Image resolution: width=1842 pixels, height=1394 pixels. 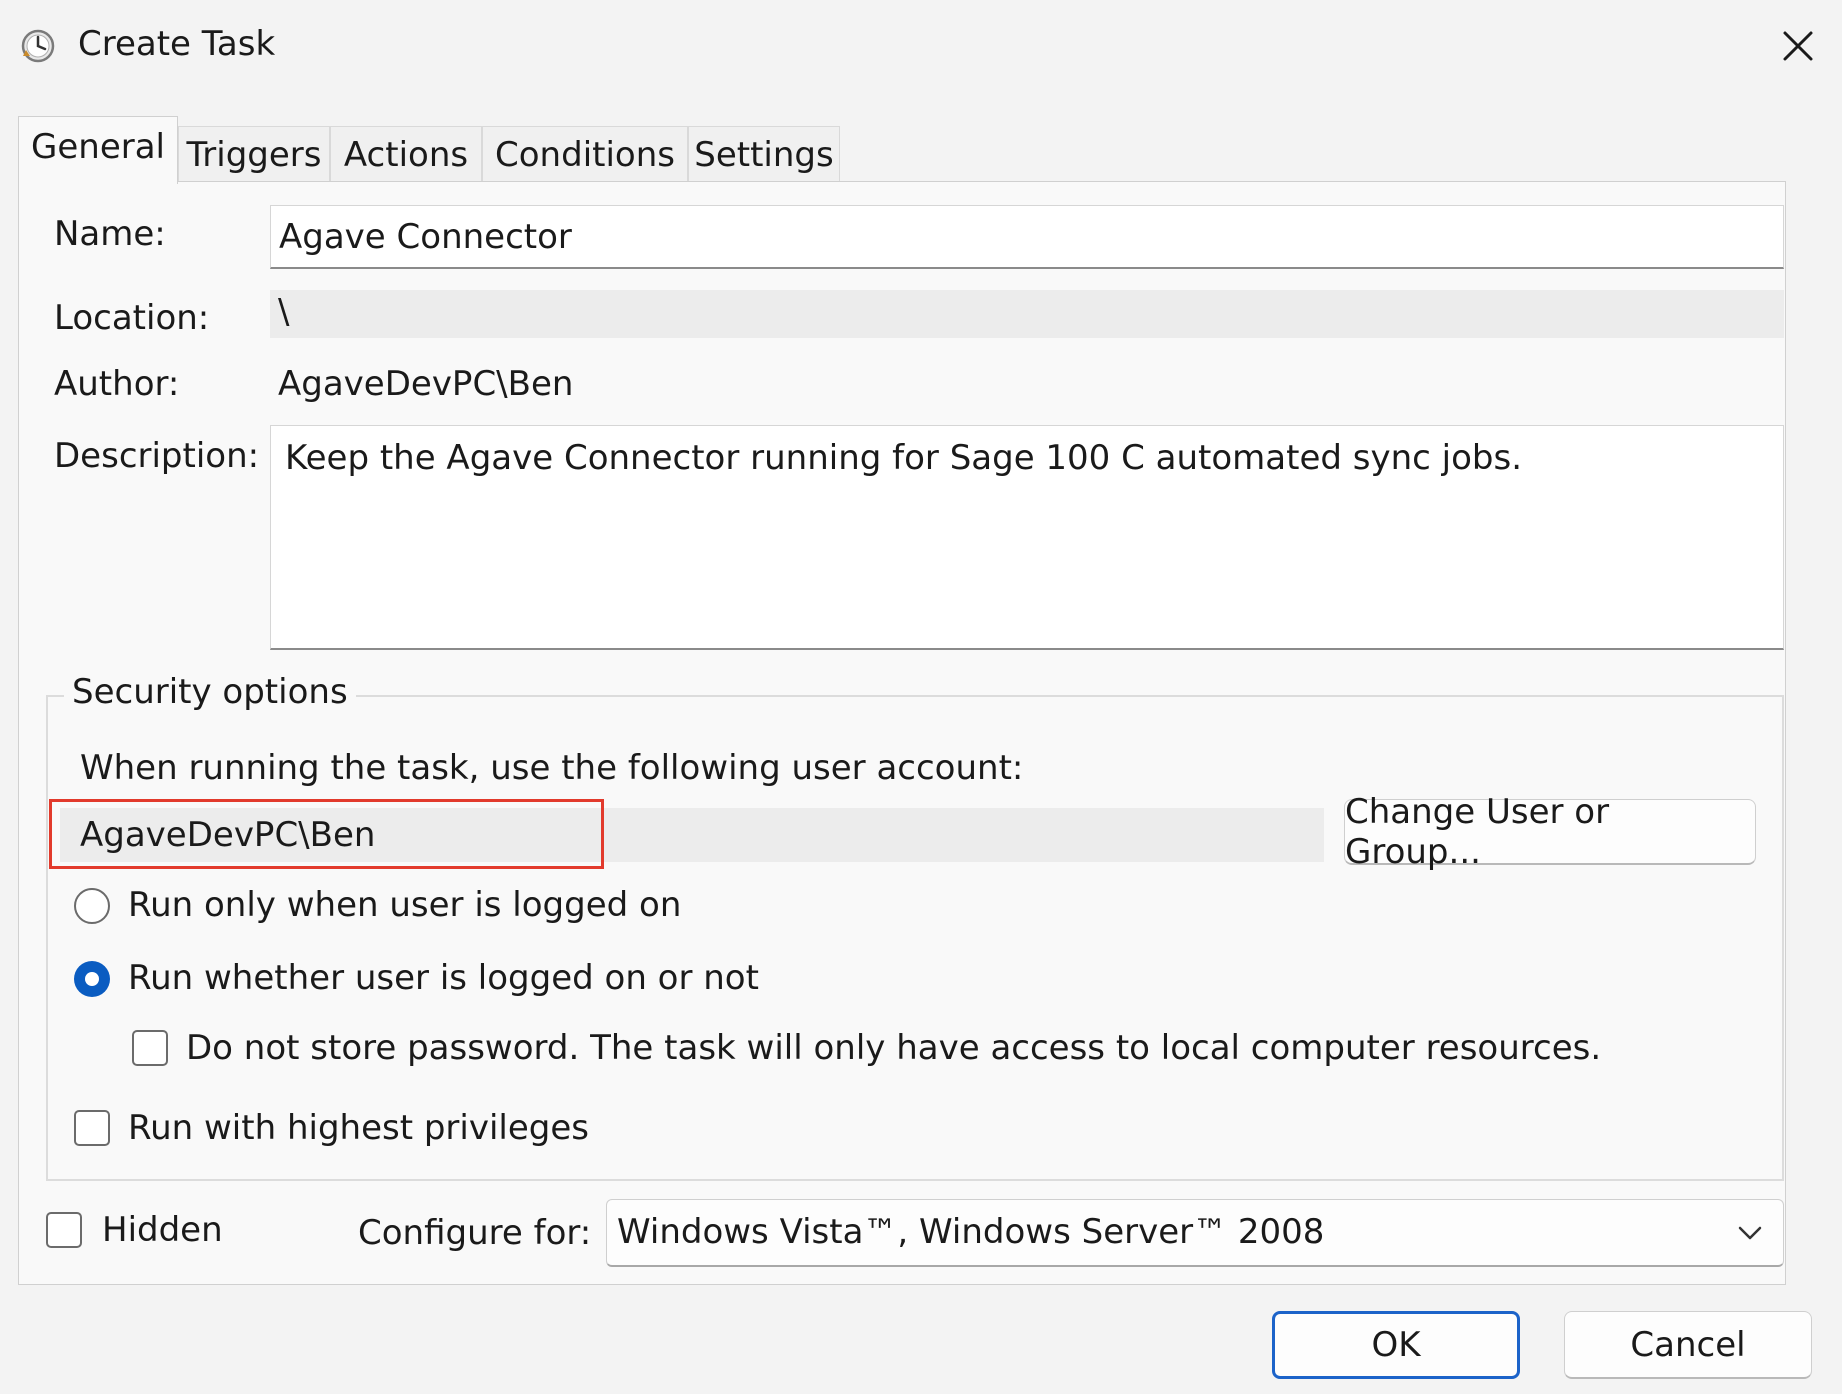 I want to click on location-label: Location:, so click(x=132, y=318).